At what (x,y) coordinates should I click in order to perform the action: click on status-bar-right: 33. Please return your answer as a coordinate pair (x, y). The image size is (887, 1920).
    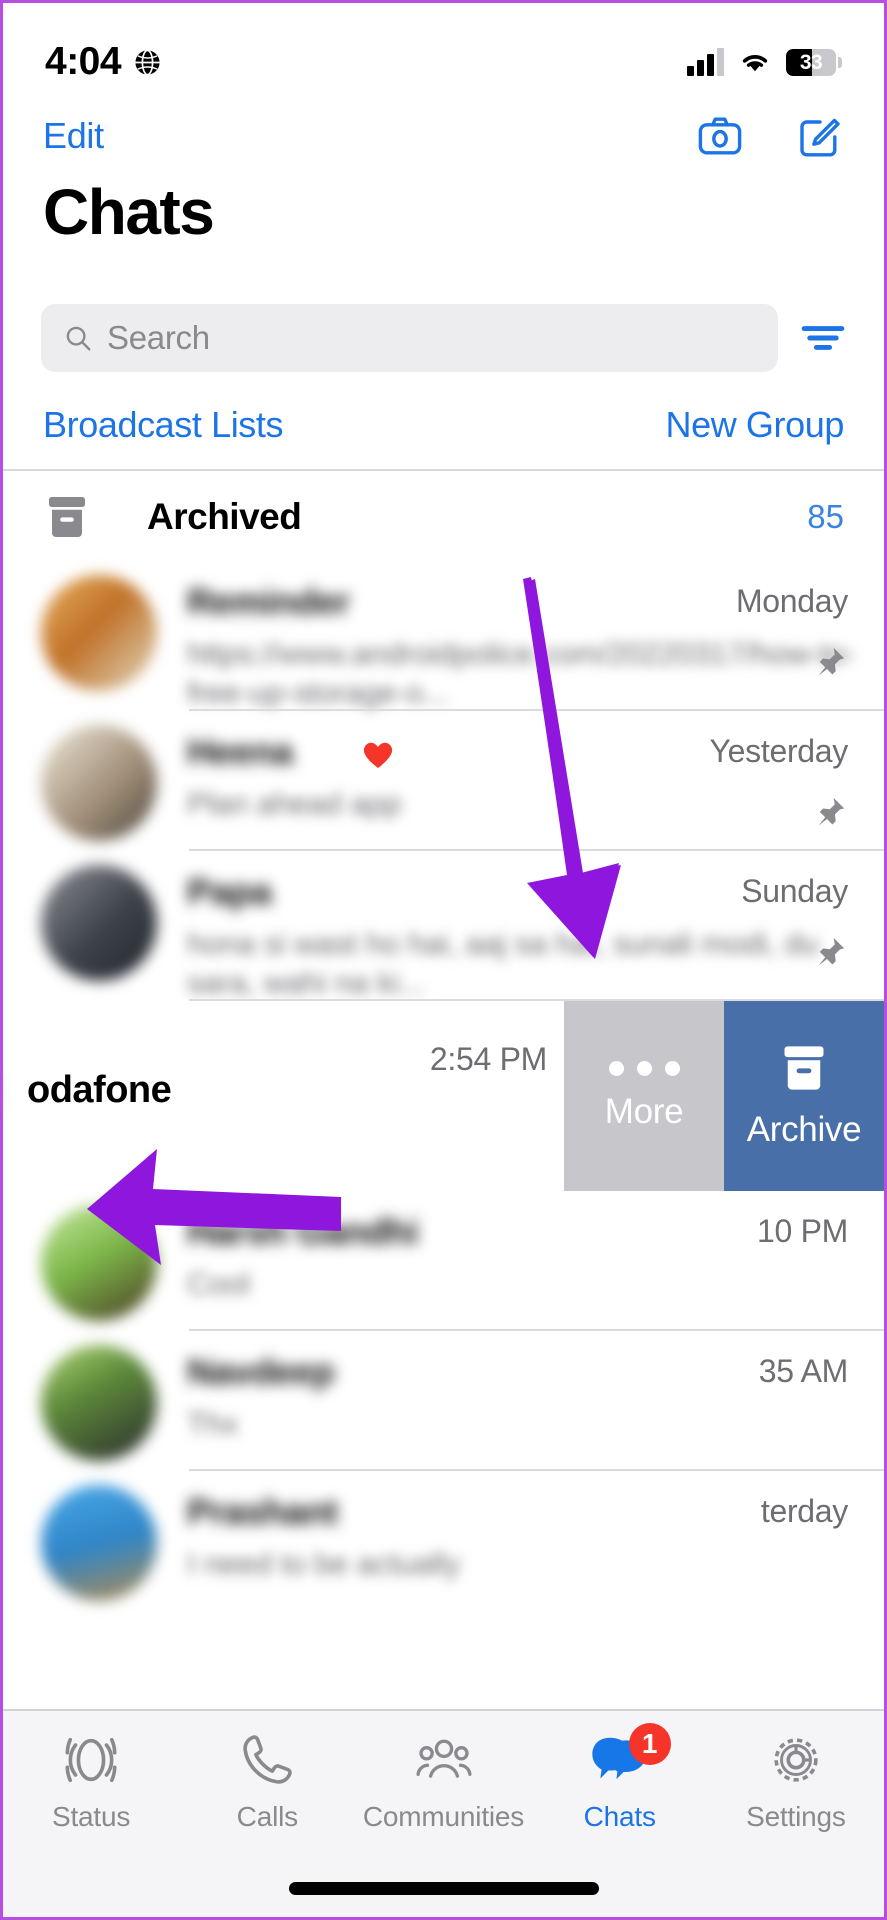
    Looking at the image, I should click on (764, 62).